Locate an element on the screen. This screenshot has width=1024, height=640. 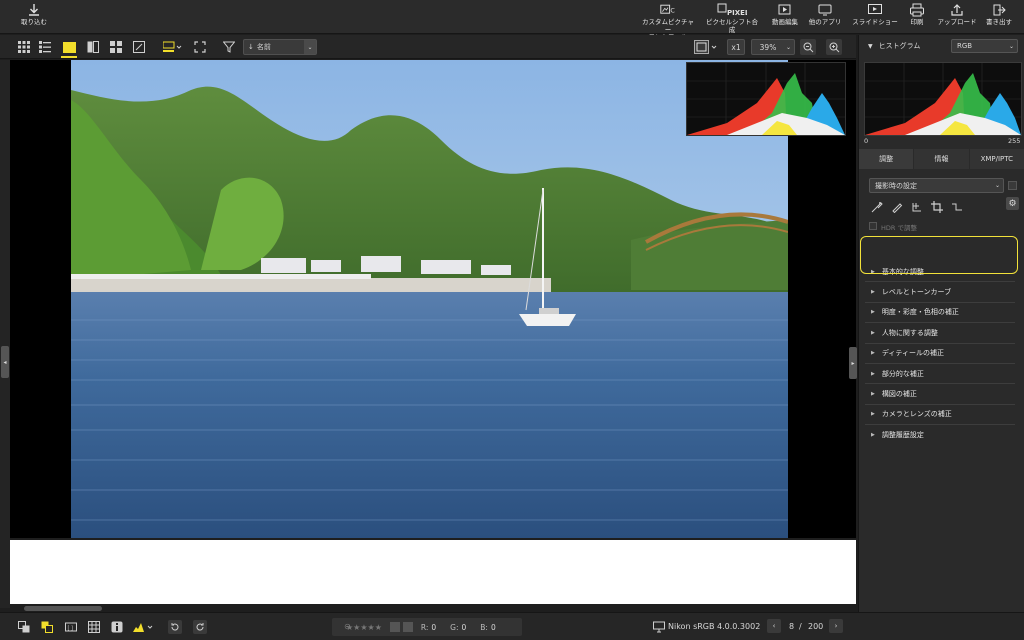
prev-image-button: ‹ is located at coordinates (774, 626).